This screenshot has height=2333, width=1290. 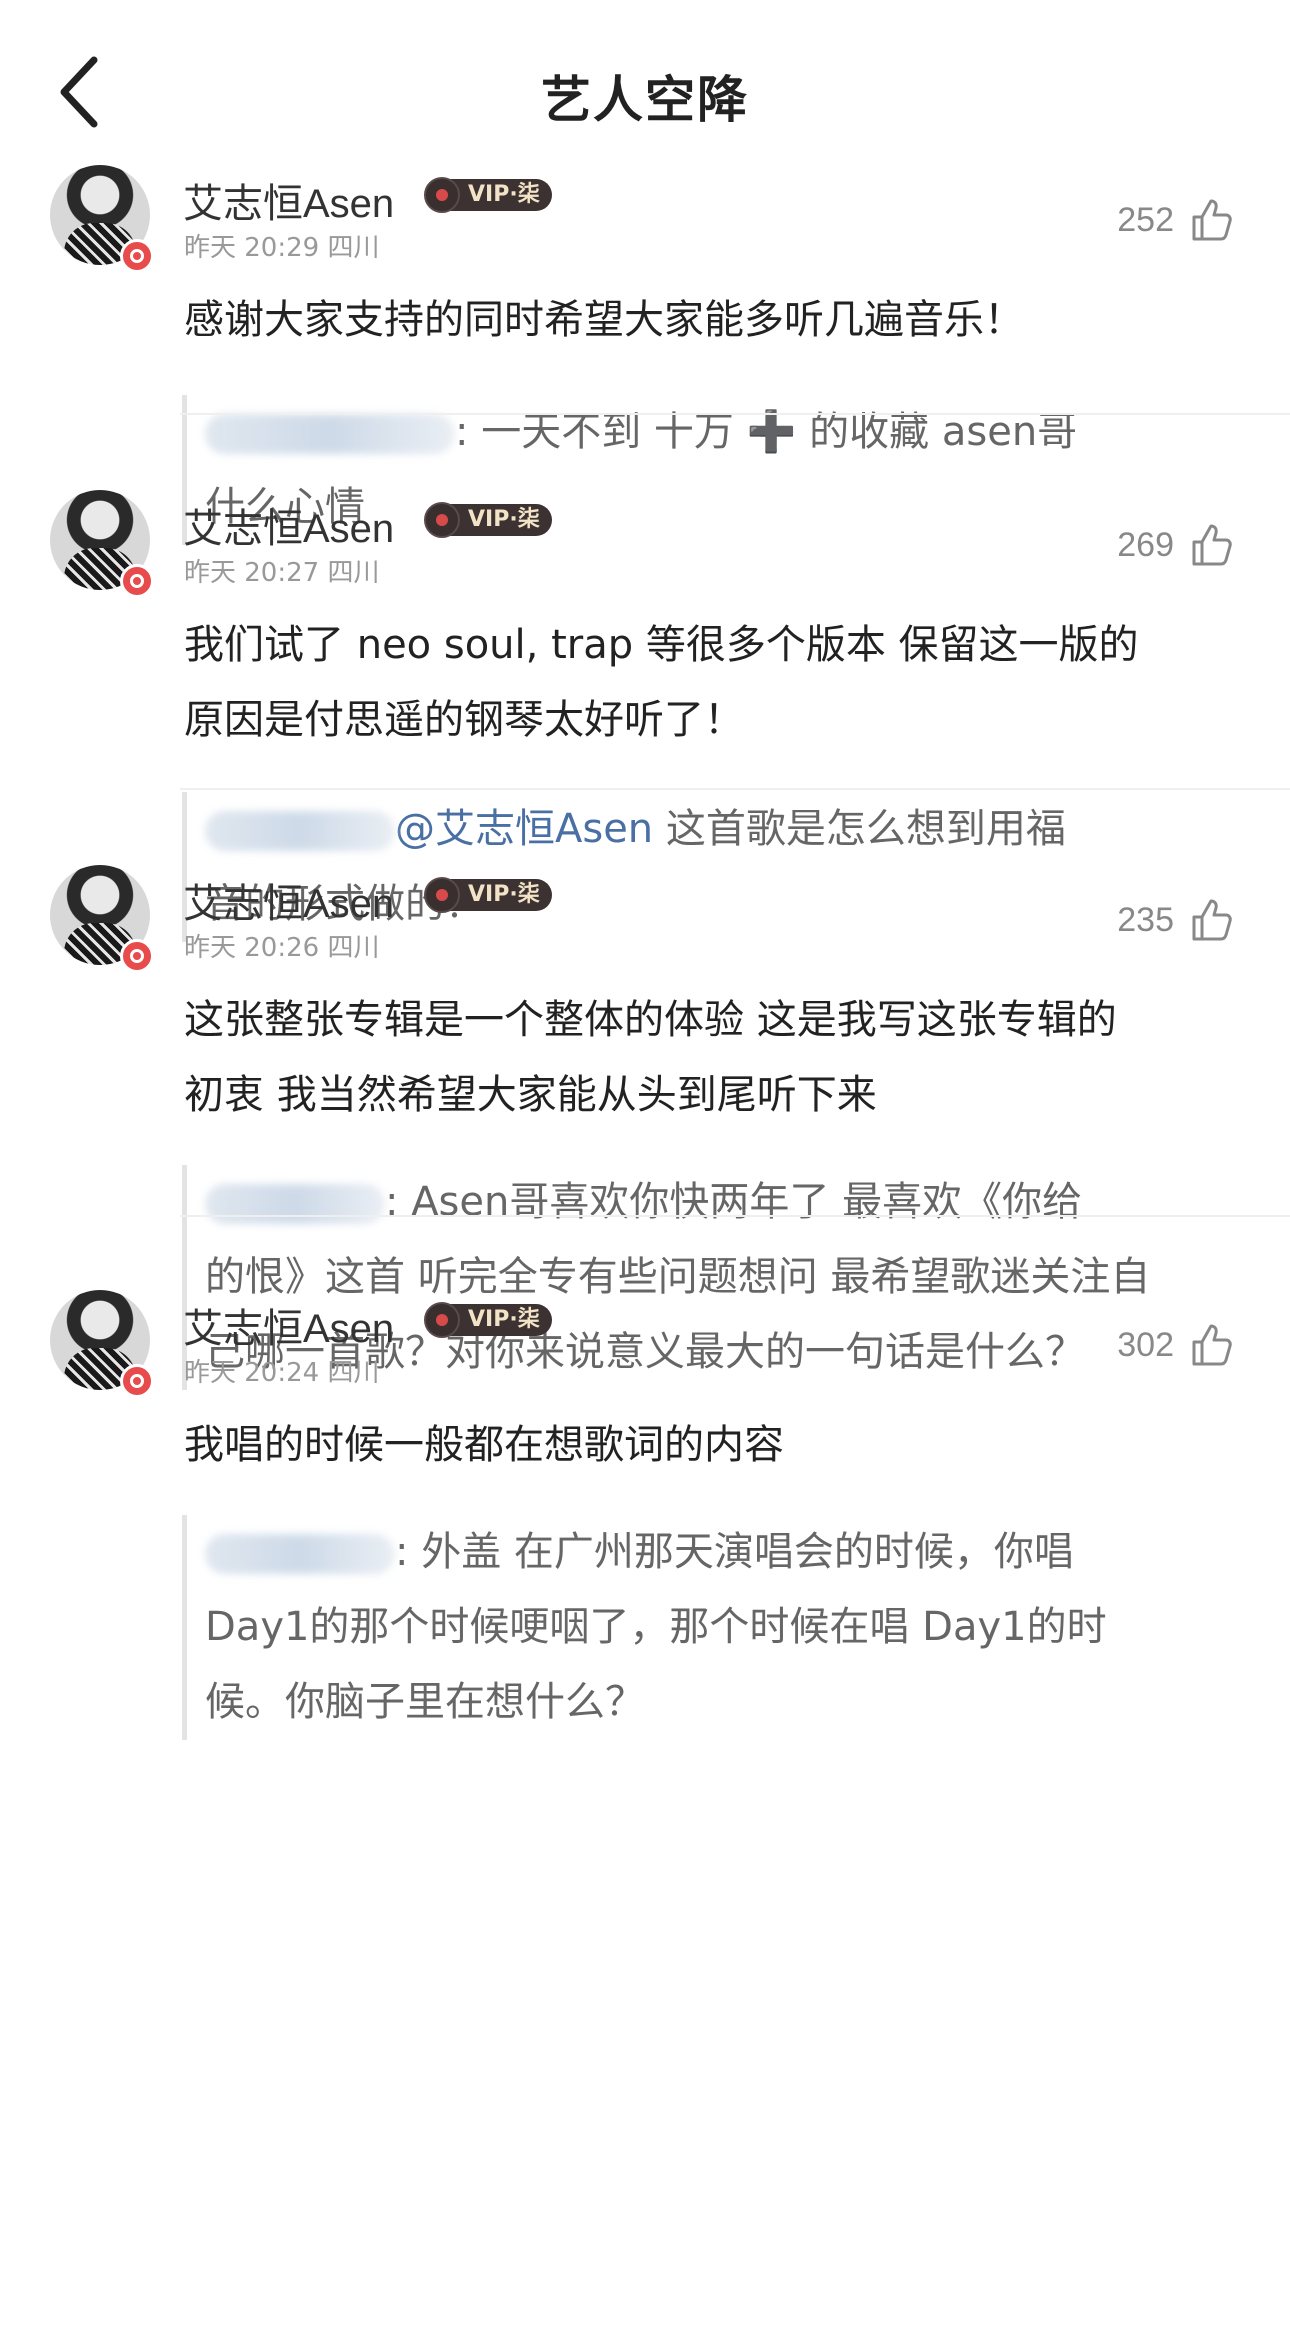 I want to click on like-button: 269, so click(x=1177, y=545).